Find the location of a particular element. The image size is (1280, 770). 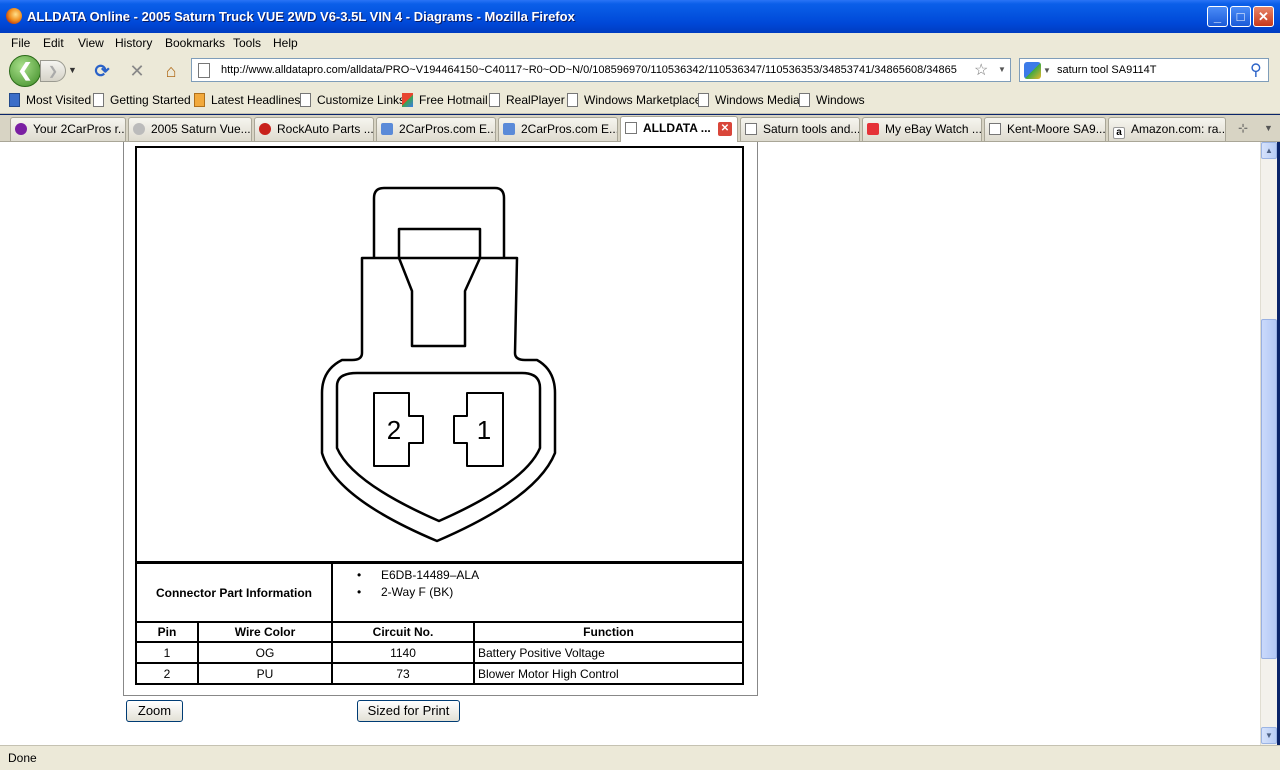

table-header-row: Pin Wire Color Circuit No. Function is located at coordinates (439, 632).